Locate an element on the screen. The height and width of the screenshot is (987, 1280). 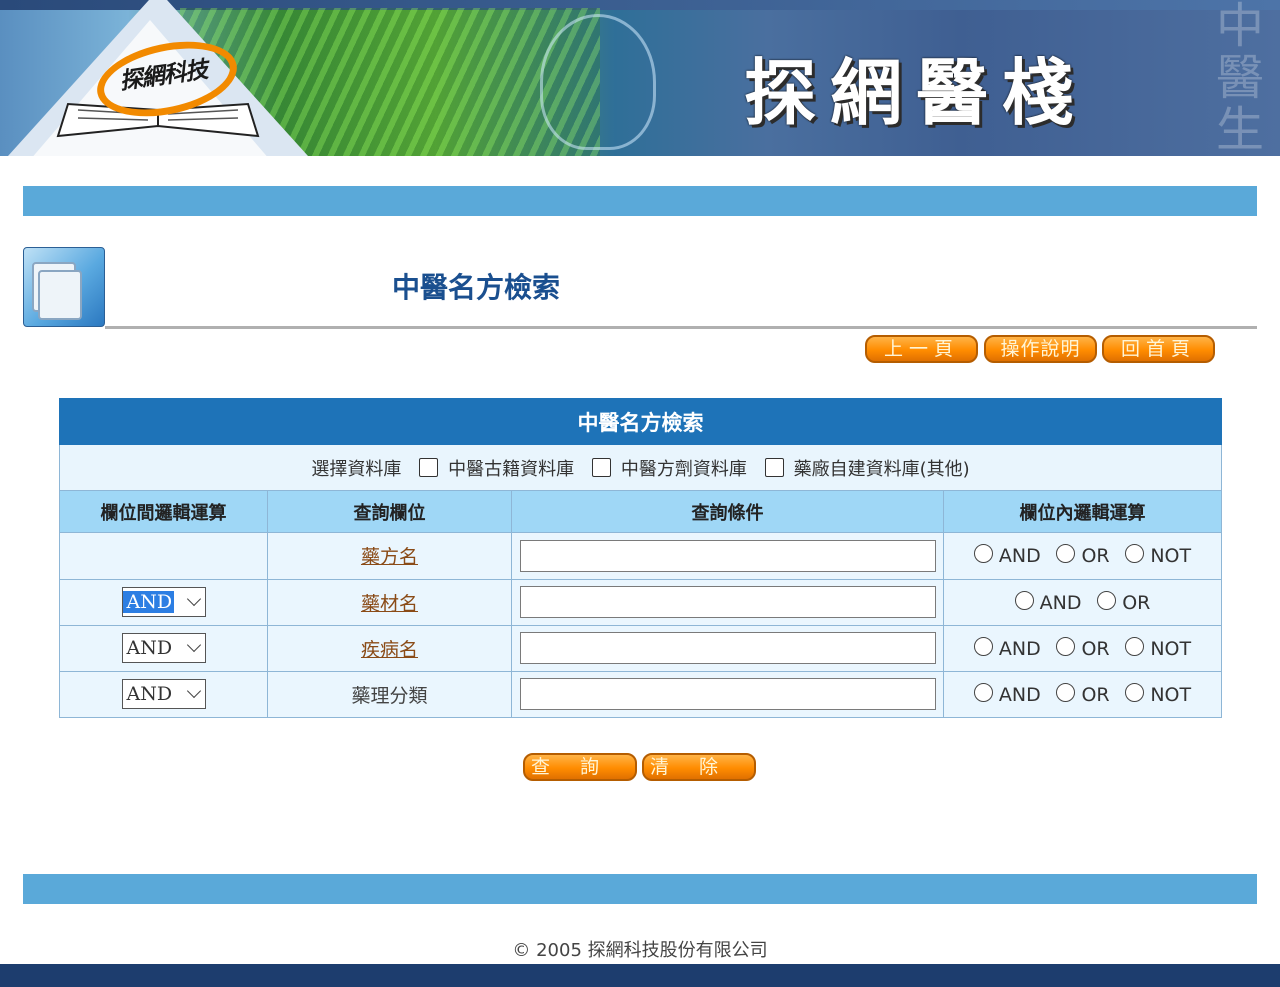
field-cell: 疾病名 is located at coordinates (389, 648).